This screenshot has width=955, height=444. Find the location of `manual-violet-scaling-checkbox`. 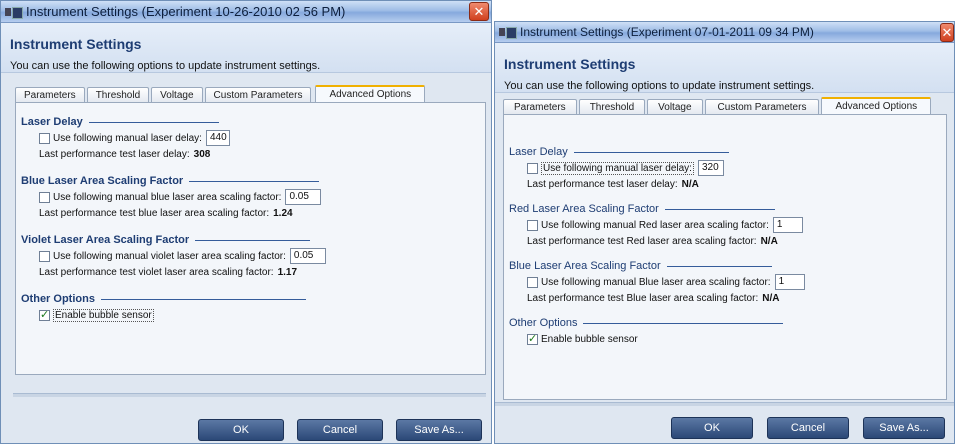

manual-violet-scaling-checkbox is located at coordinates (44, 256).